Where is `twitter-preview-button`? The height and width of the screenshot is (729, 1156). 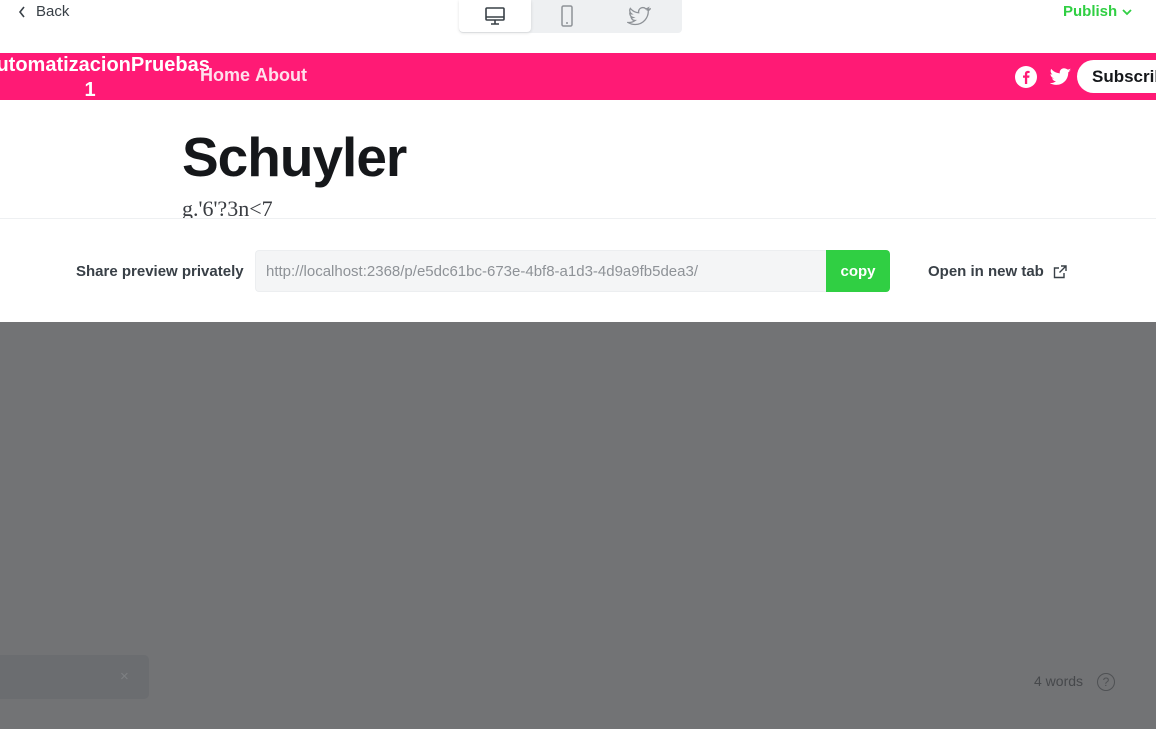 twitter-preview-button is located at coordinates (639, 16).